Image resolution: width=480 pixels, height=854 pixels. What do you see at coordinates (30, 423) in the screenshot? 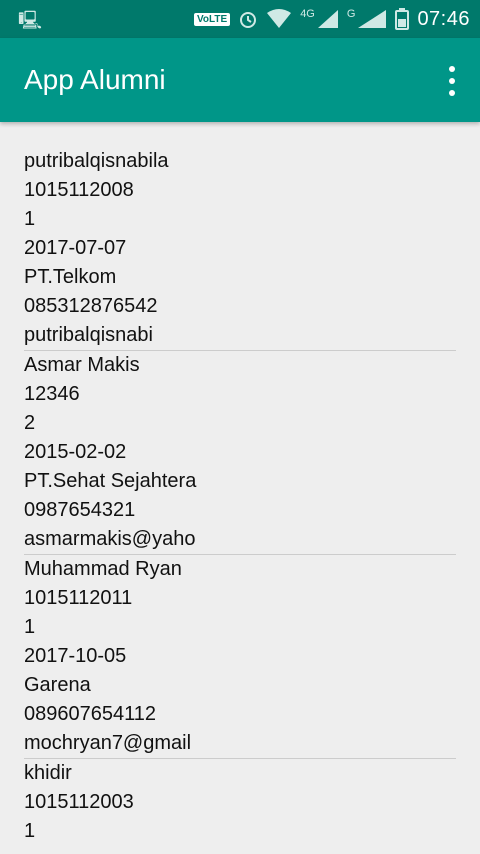
I see `alumni-code: 2` at bounding box center [30, 423].